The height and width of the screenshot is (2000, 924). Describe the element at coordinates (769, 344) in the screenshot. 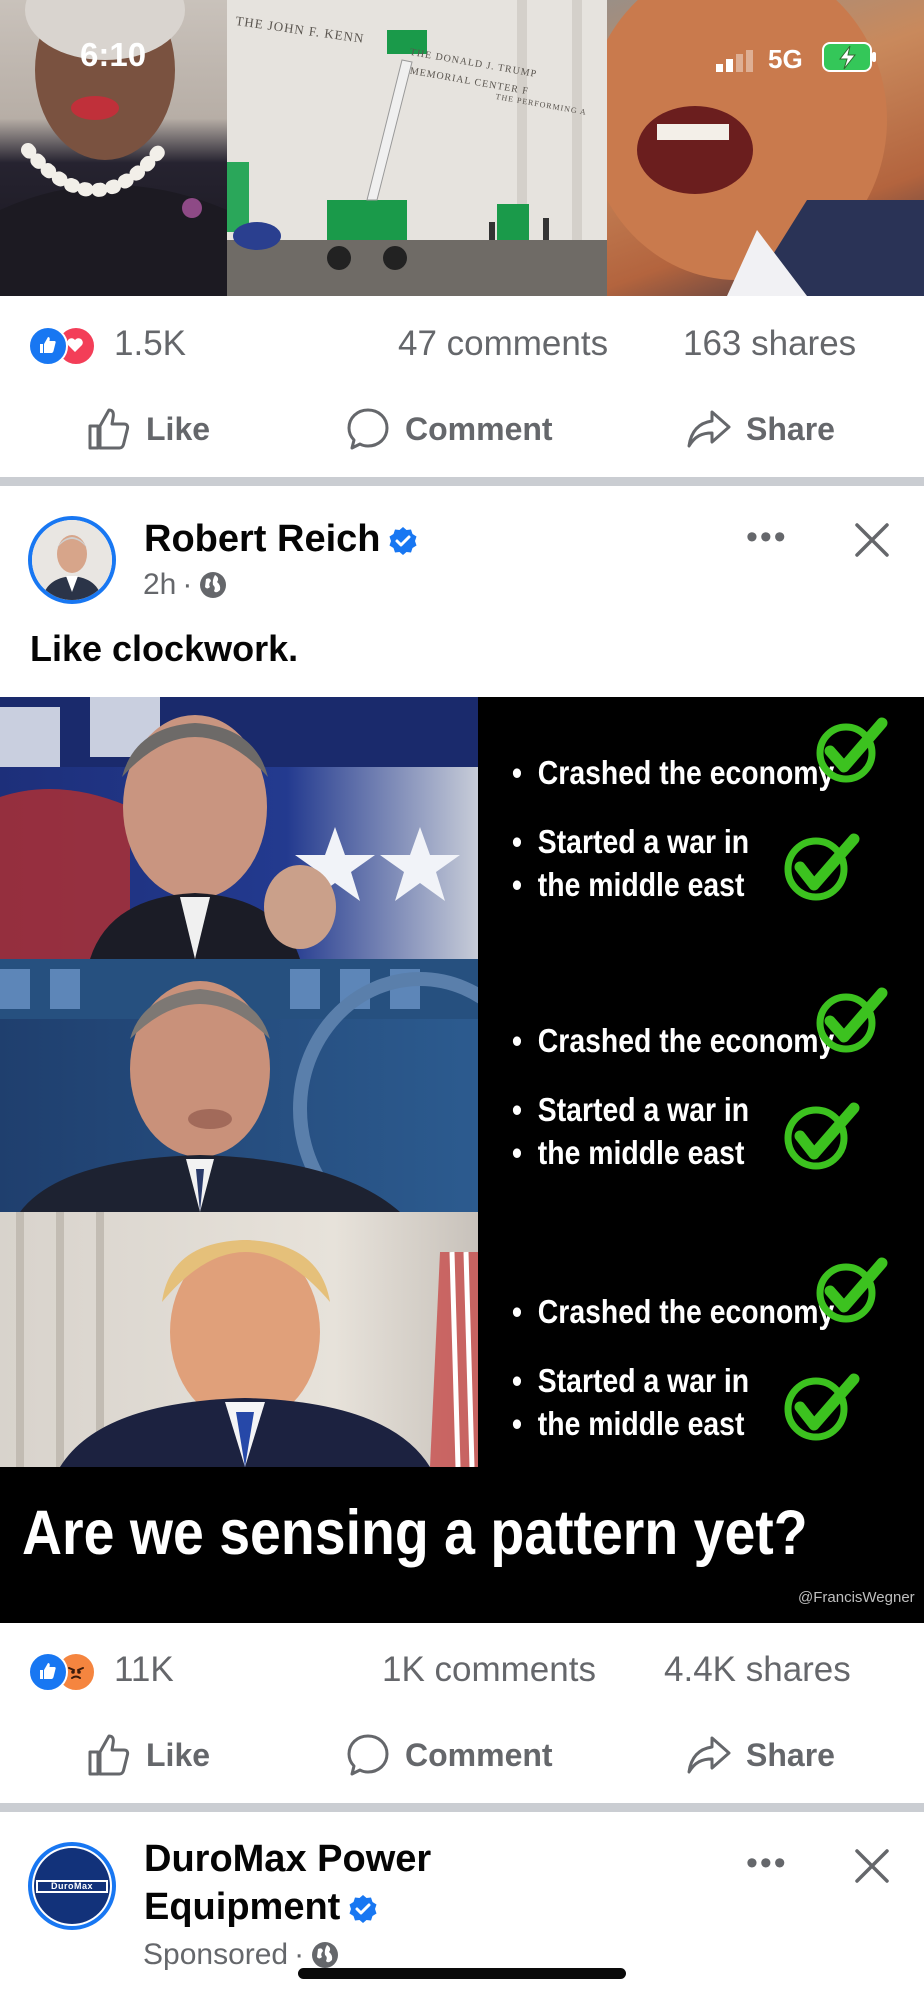

I see `shares-count: 163 shares` at that location.